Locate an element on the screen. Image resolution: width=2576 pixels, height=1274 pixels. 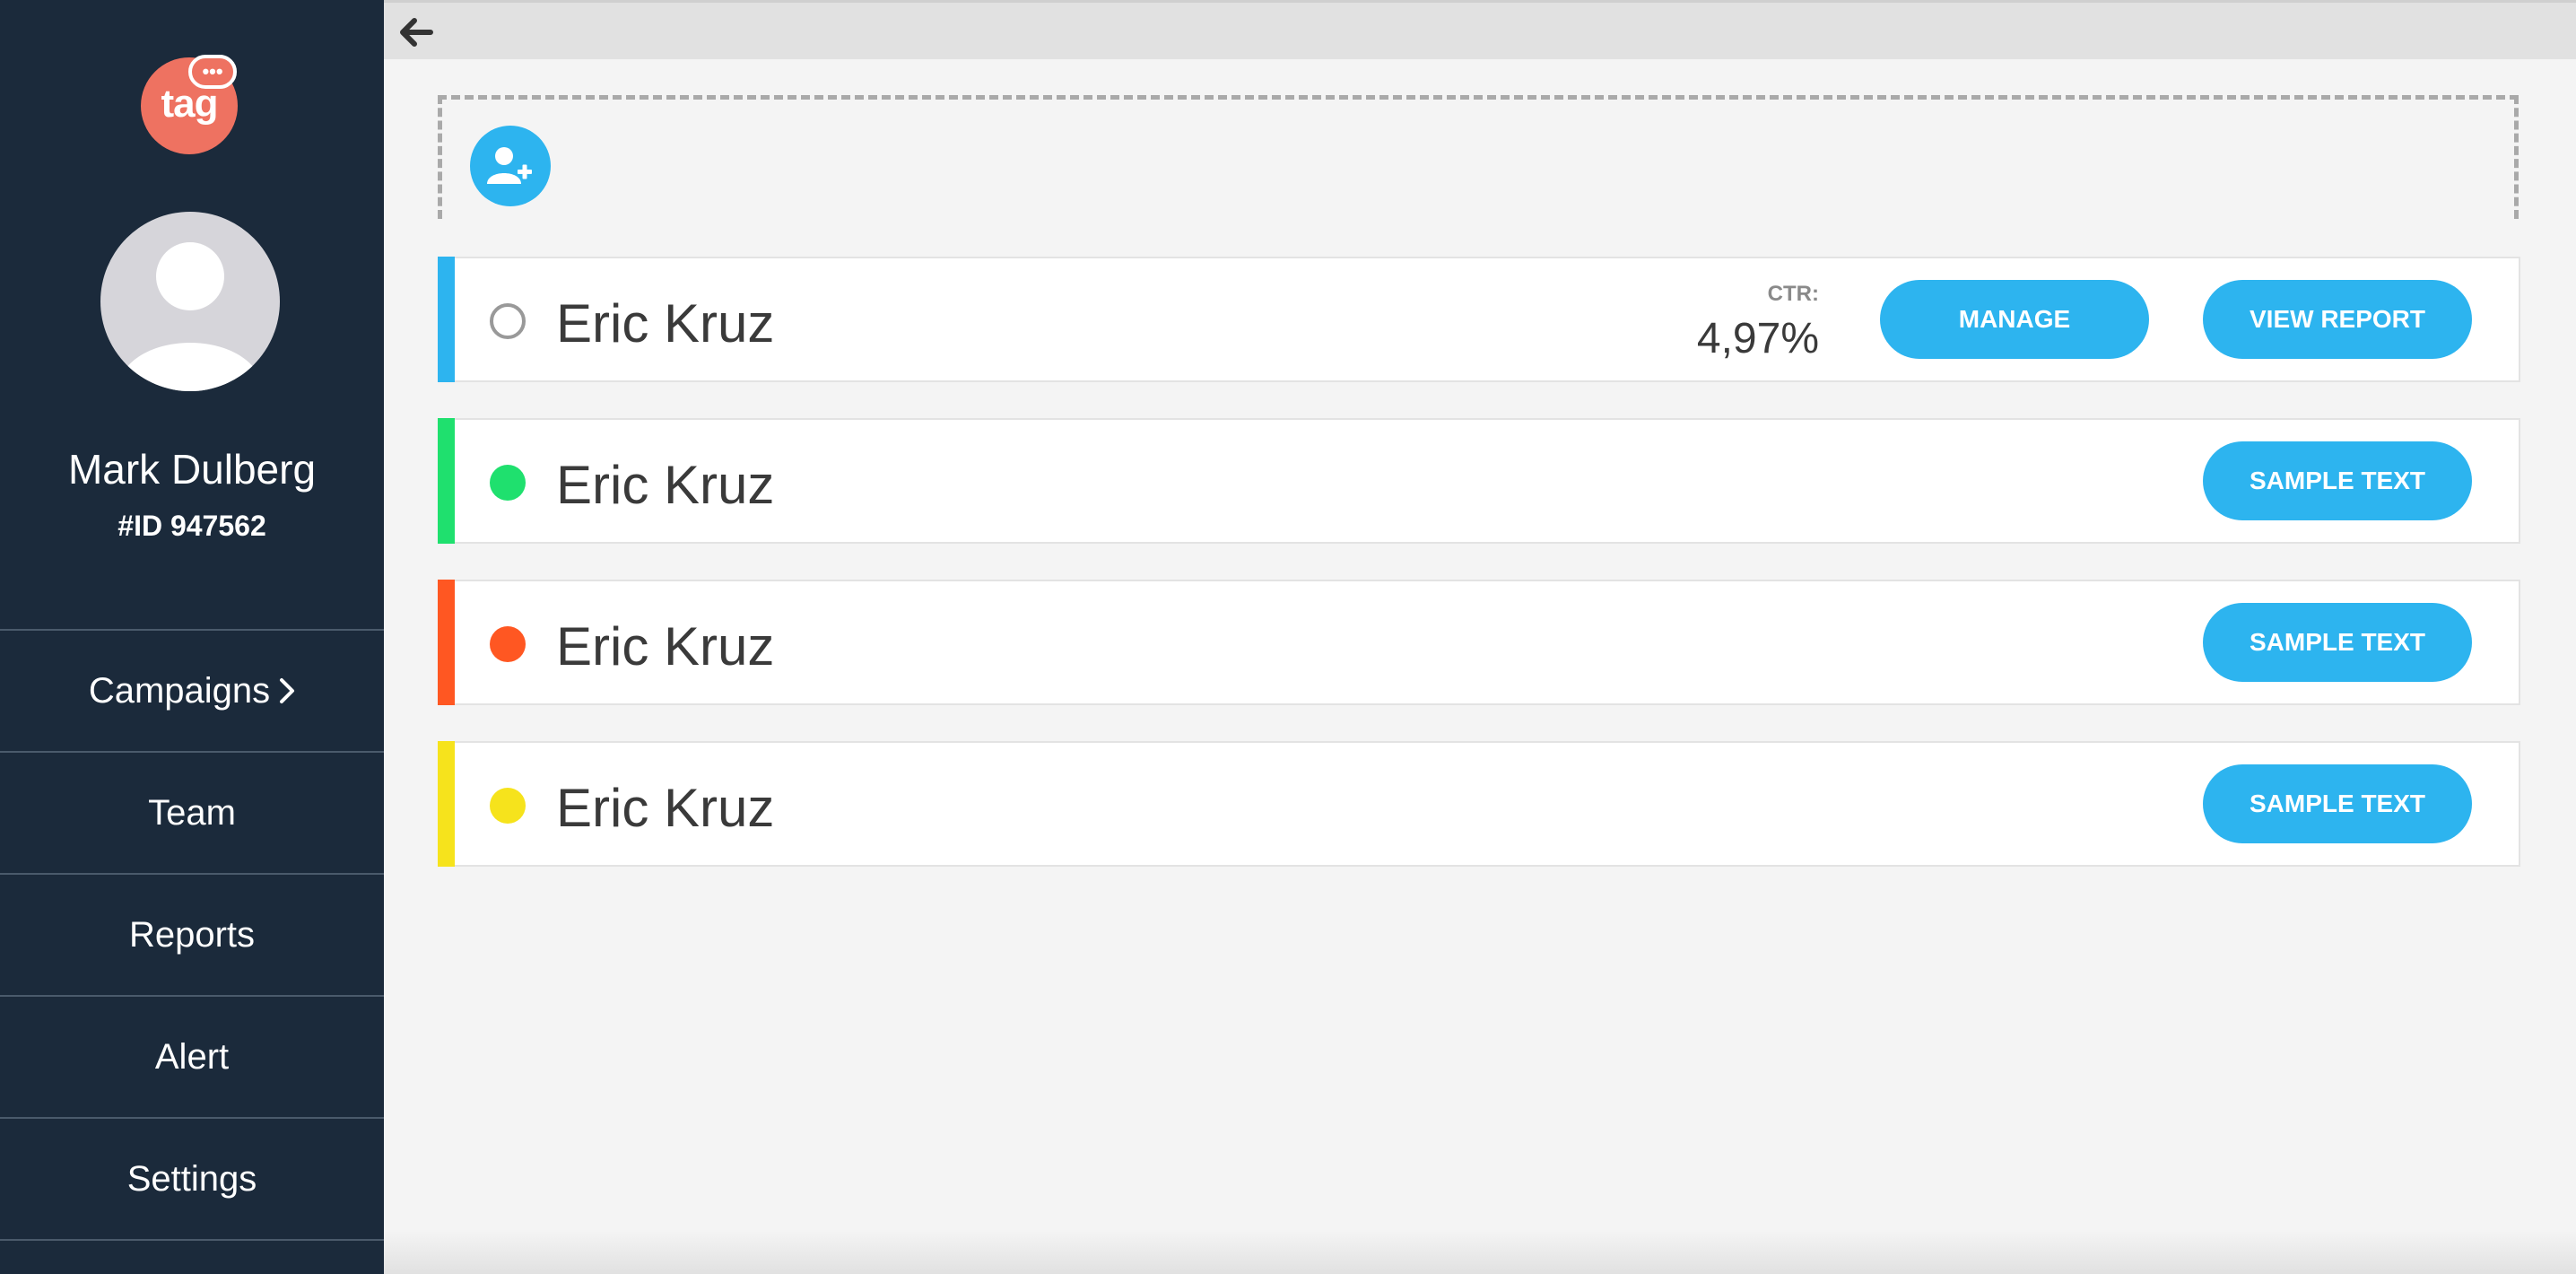
chat-bubble-icon: ••• is located at coordinates (212, 72).